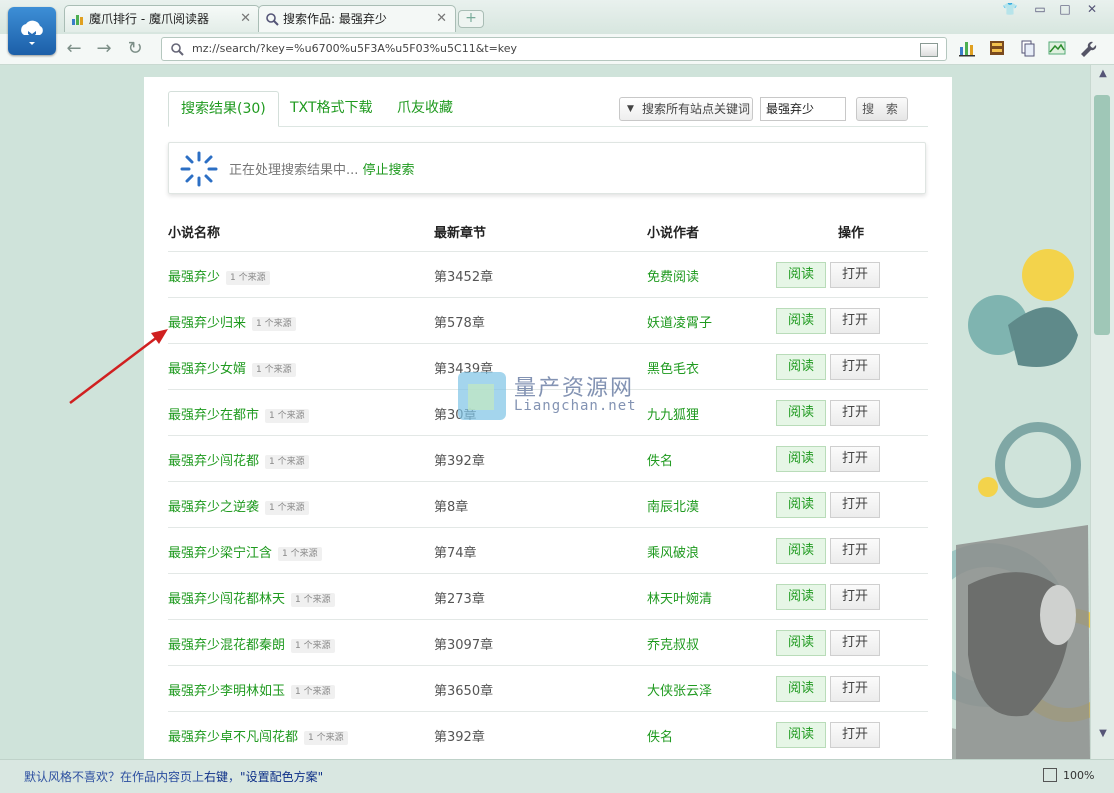  I want to click on watermark-logo-icon, so click(482, 396).